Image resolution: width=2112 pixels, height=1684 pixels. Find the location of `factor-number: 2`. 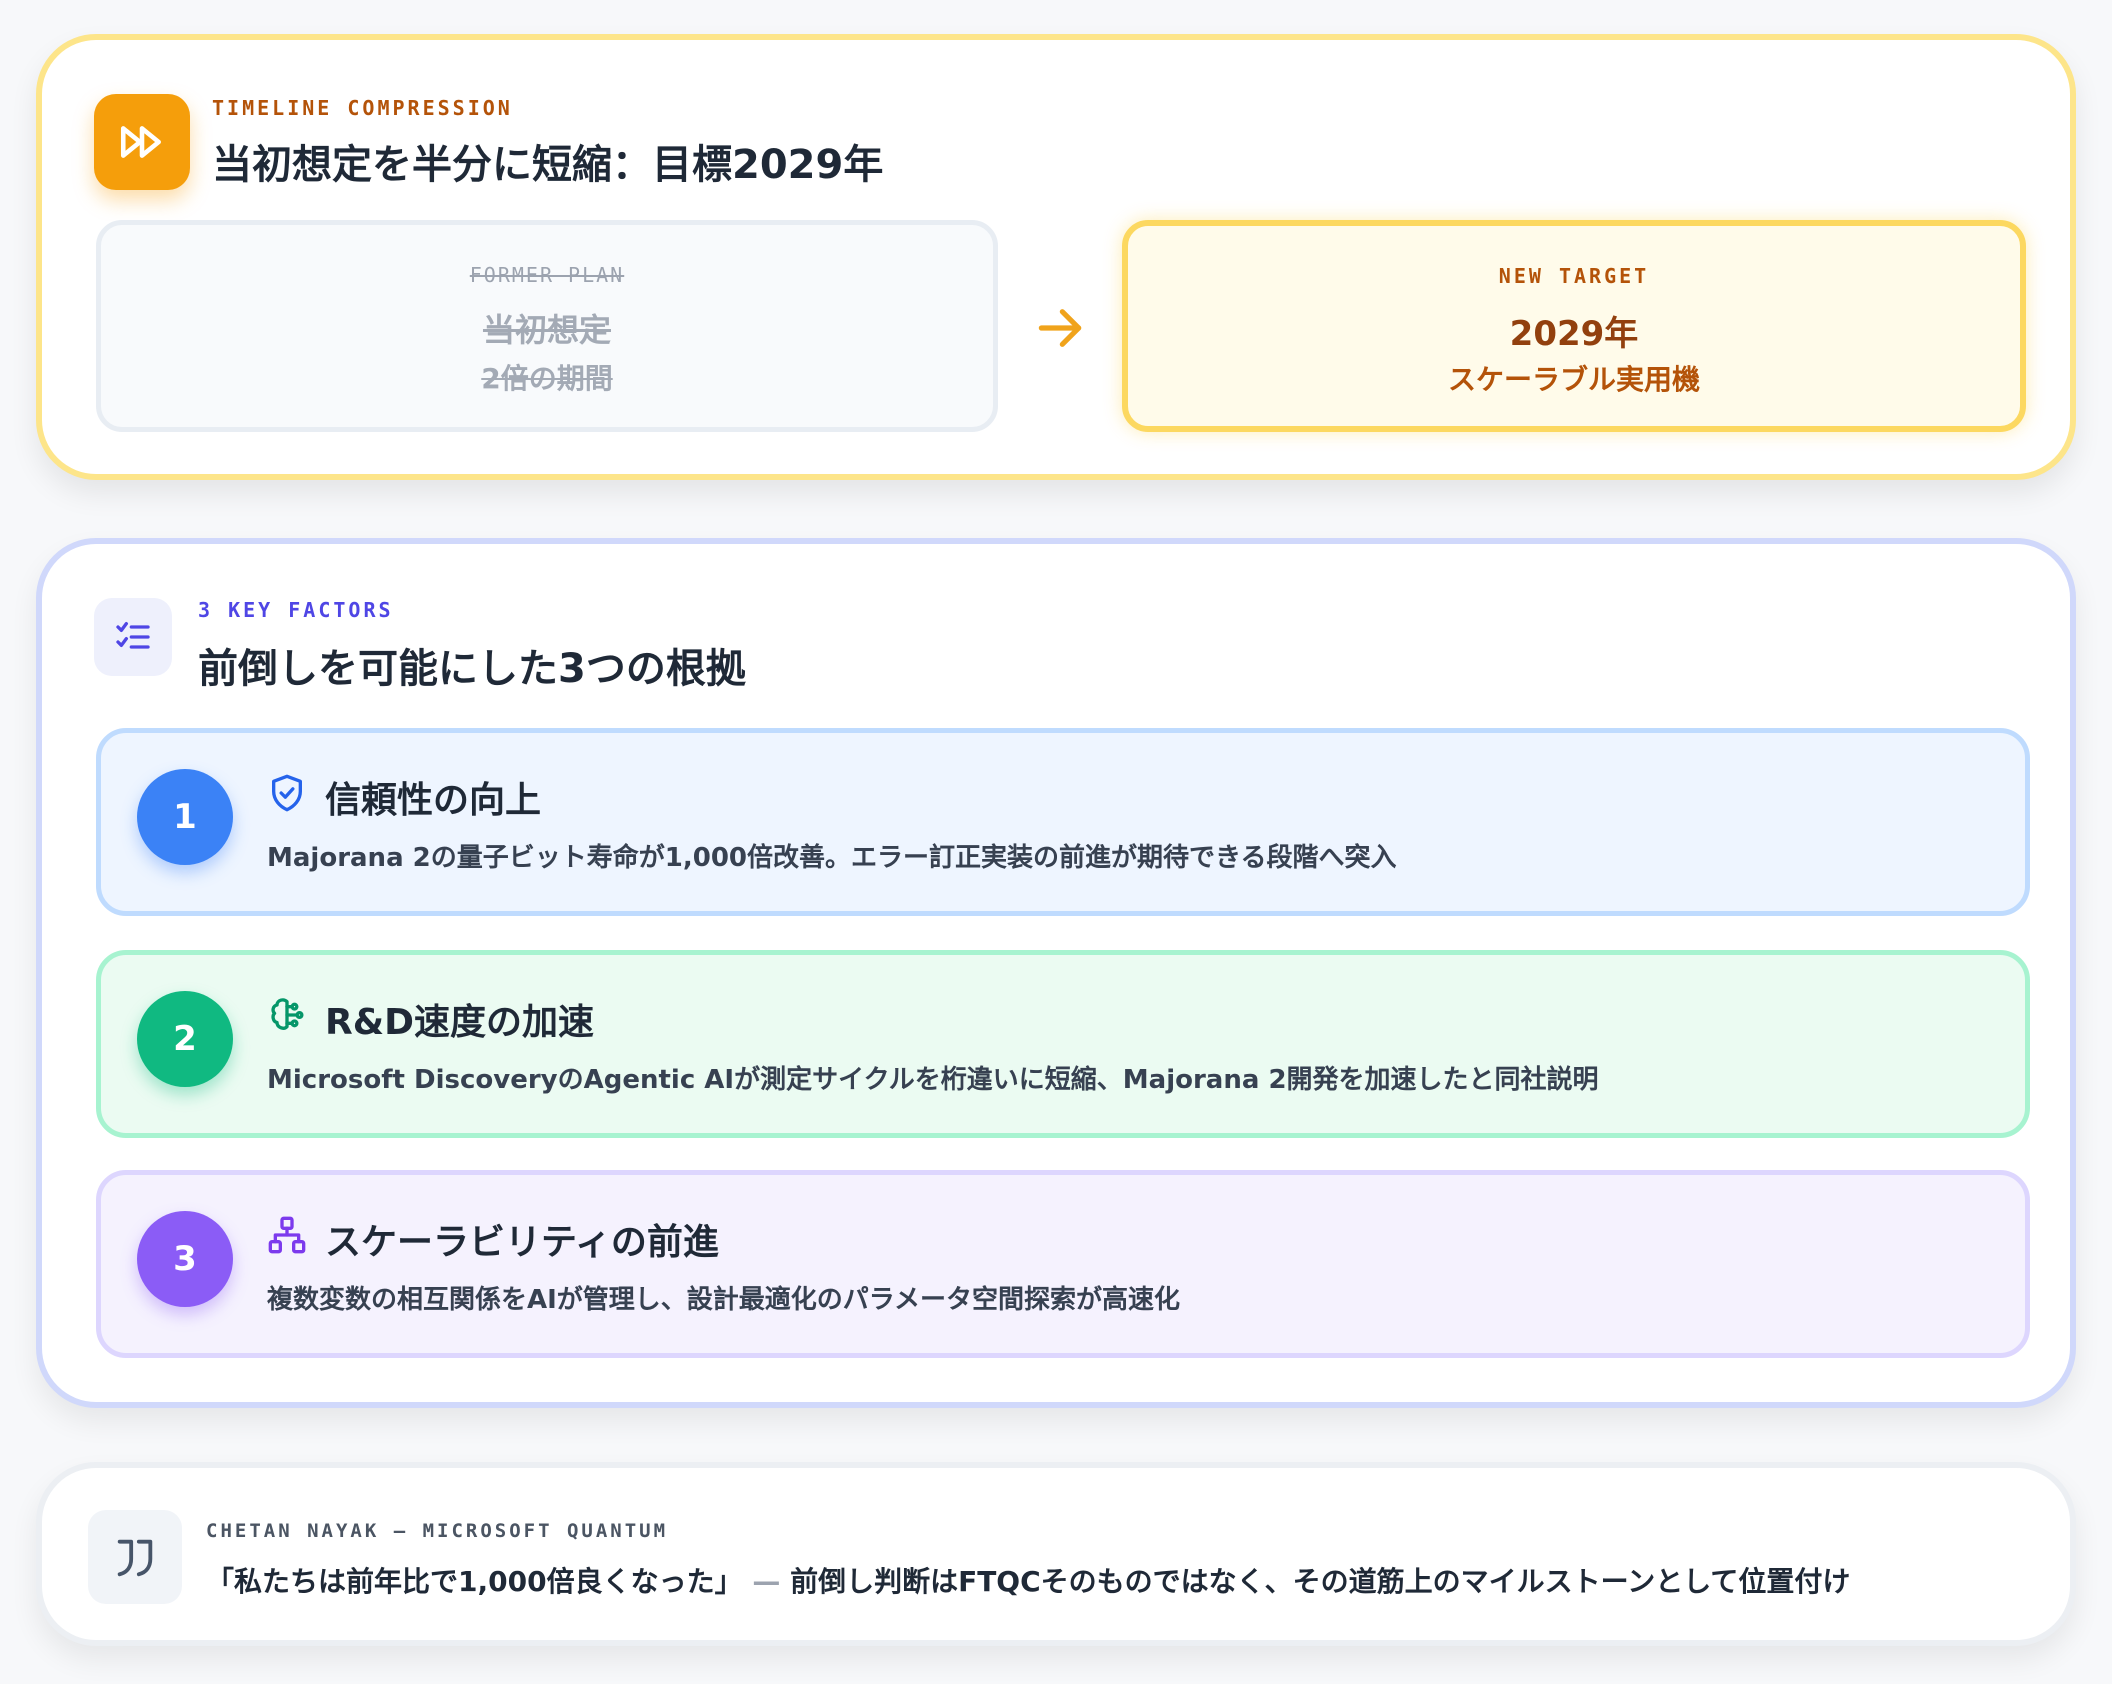

factor-number: 2 is located at coordinates (185, 1039).